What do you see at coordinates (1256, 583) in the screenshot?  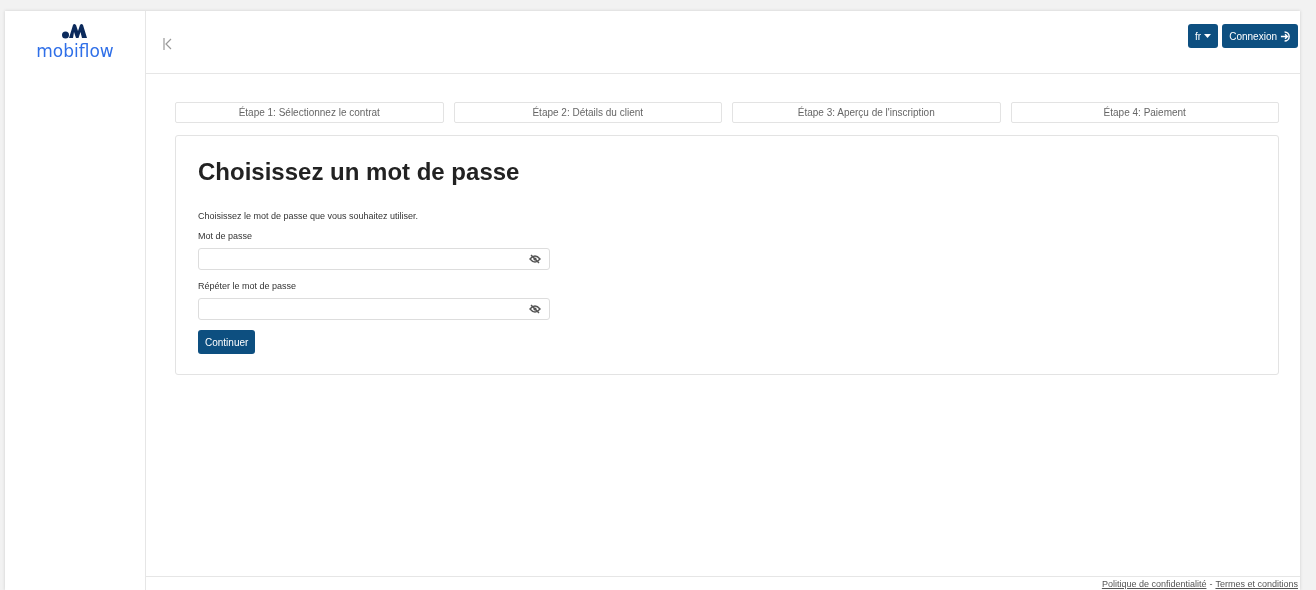 I see `footer-link: Termes et conditions` at bounding box center [1256, 583].